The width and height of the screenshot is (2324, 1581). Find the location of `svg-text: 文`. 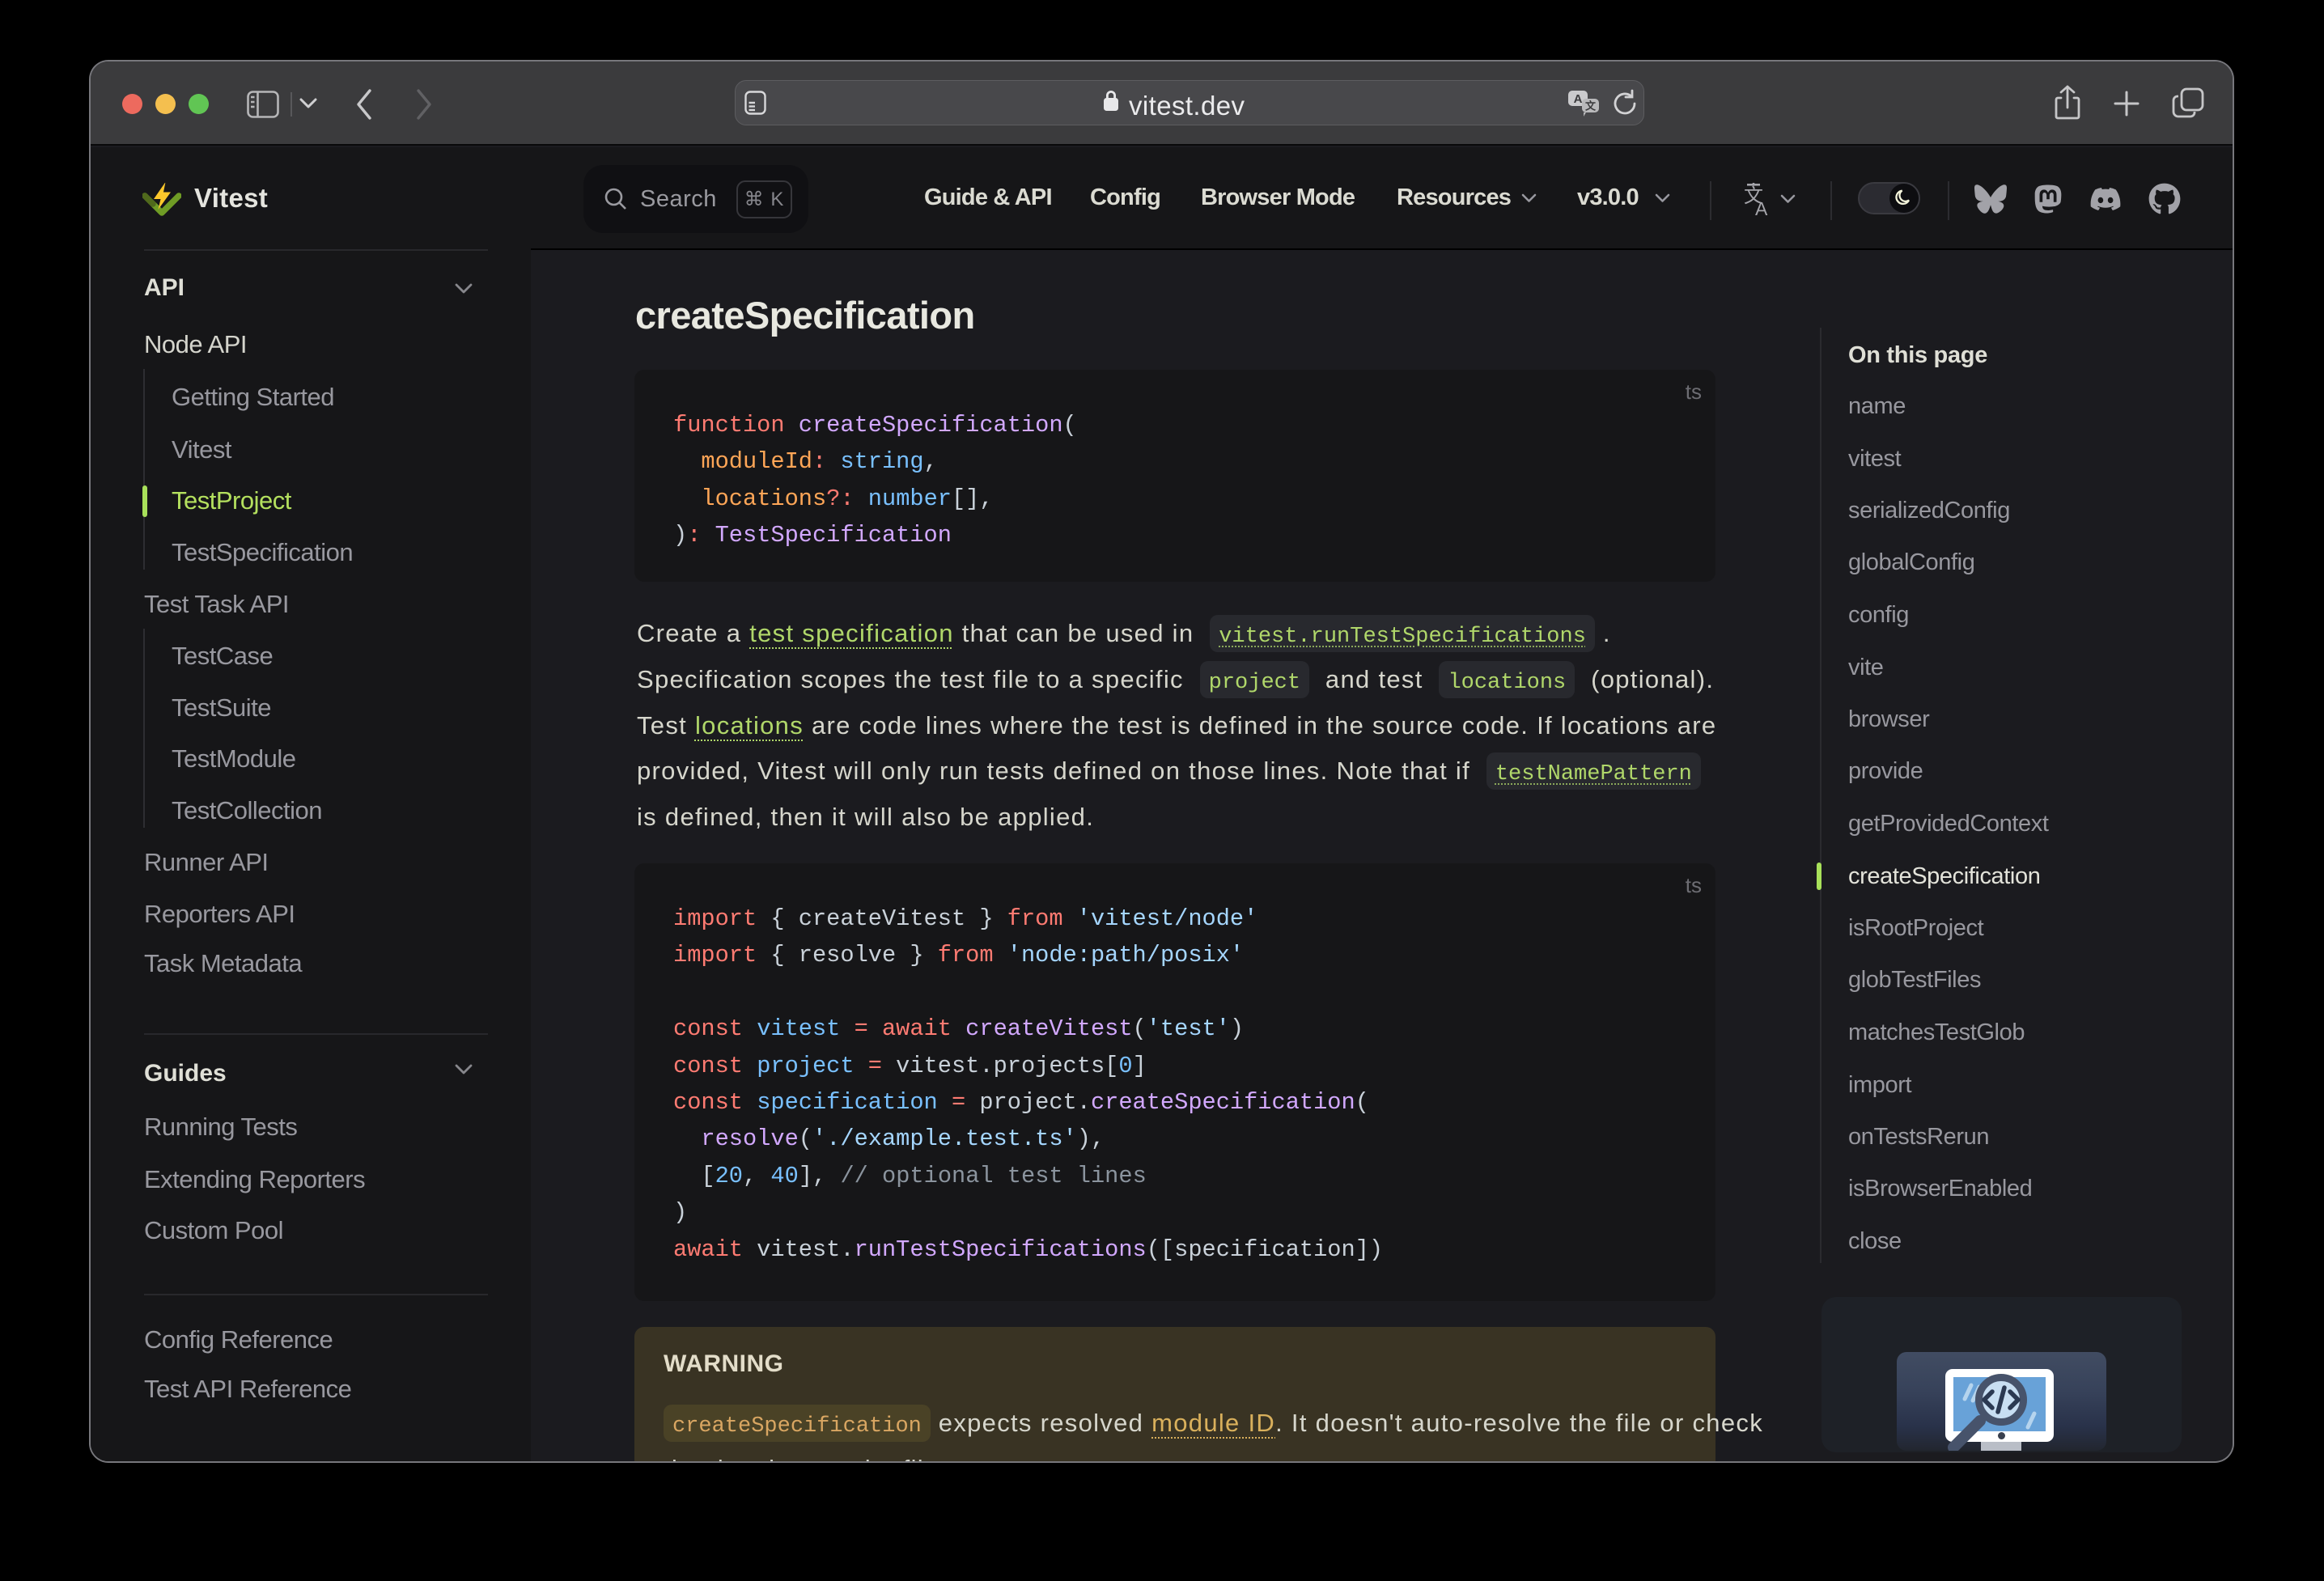

svg-text: 文 is located at coordinates (1591, 106).